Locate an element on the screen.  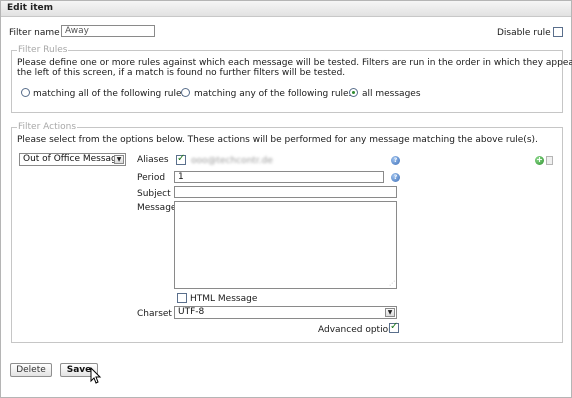
disable-rule-checkbox is located at coordinates (558, 32).